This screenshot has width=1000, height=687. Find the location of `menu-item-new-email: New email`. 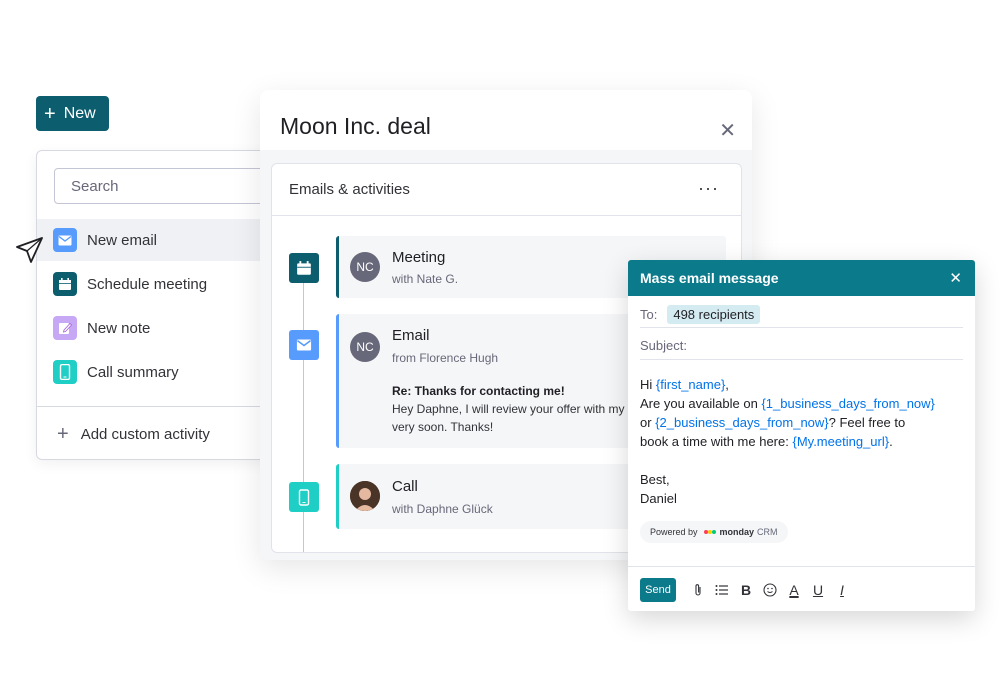

menu-item-new-email: New email is located at coordinates (153, 240).